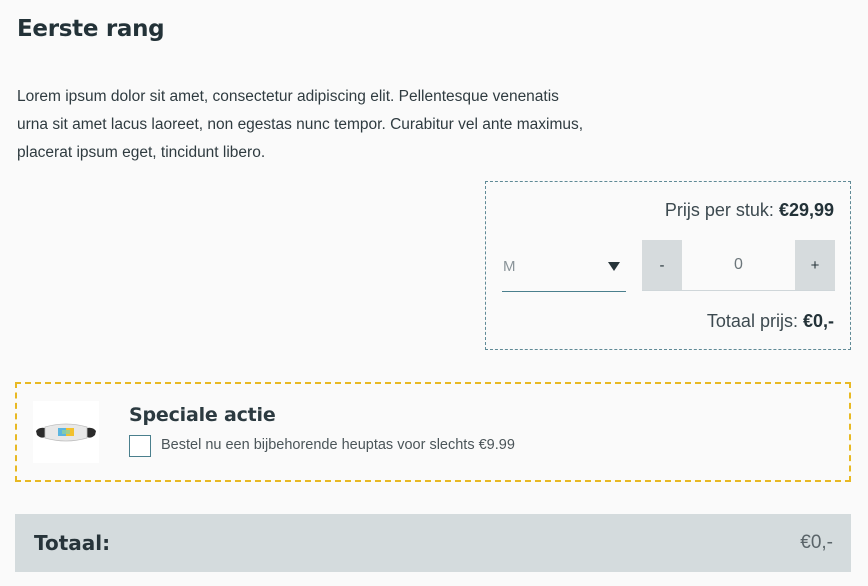  I want to click on total-price: Totaal prijs: €0,-, so click(770, 321).